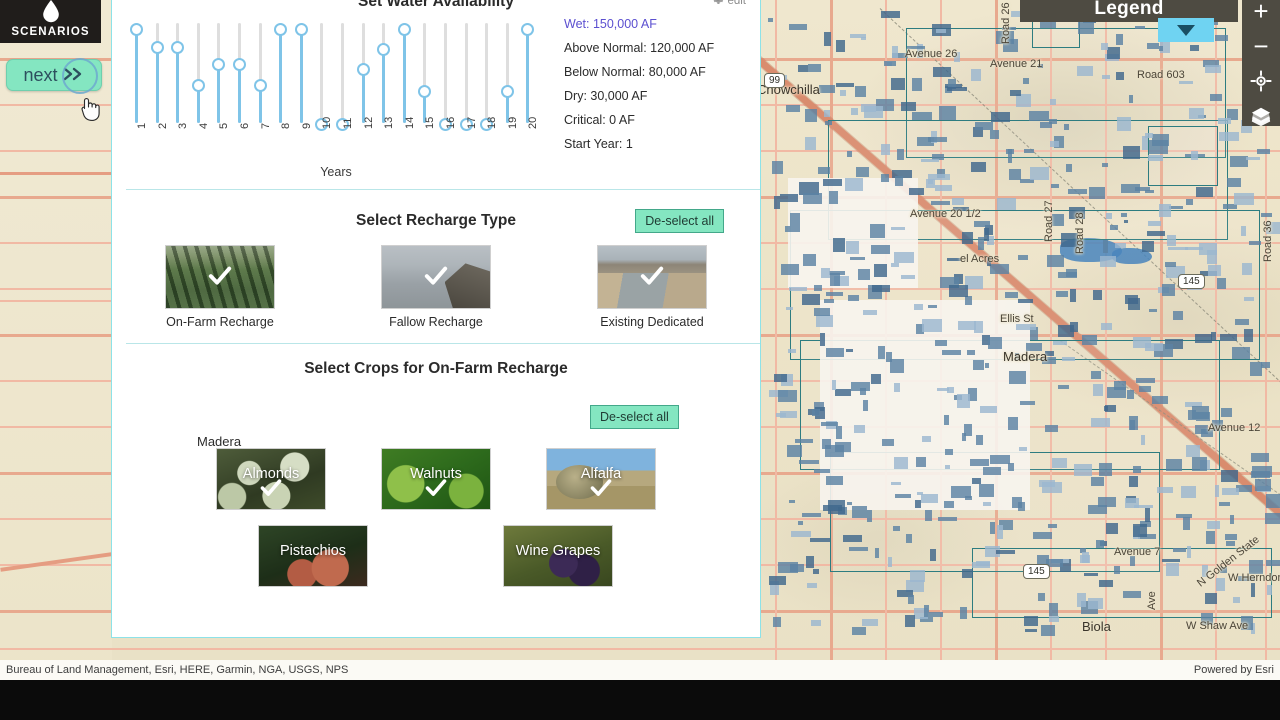 This screenshot has width=1280, height=720. Describe the element at coordinates (50, 21) in the screenshot. I see `sidebar-scenarios: SCENARIOS` at that location.